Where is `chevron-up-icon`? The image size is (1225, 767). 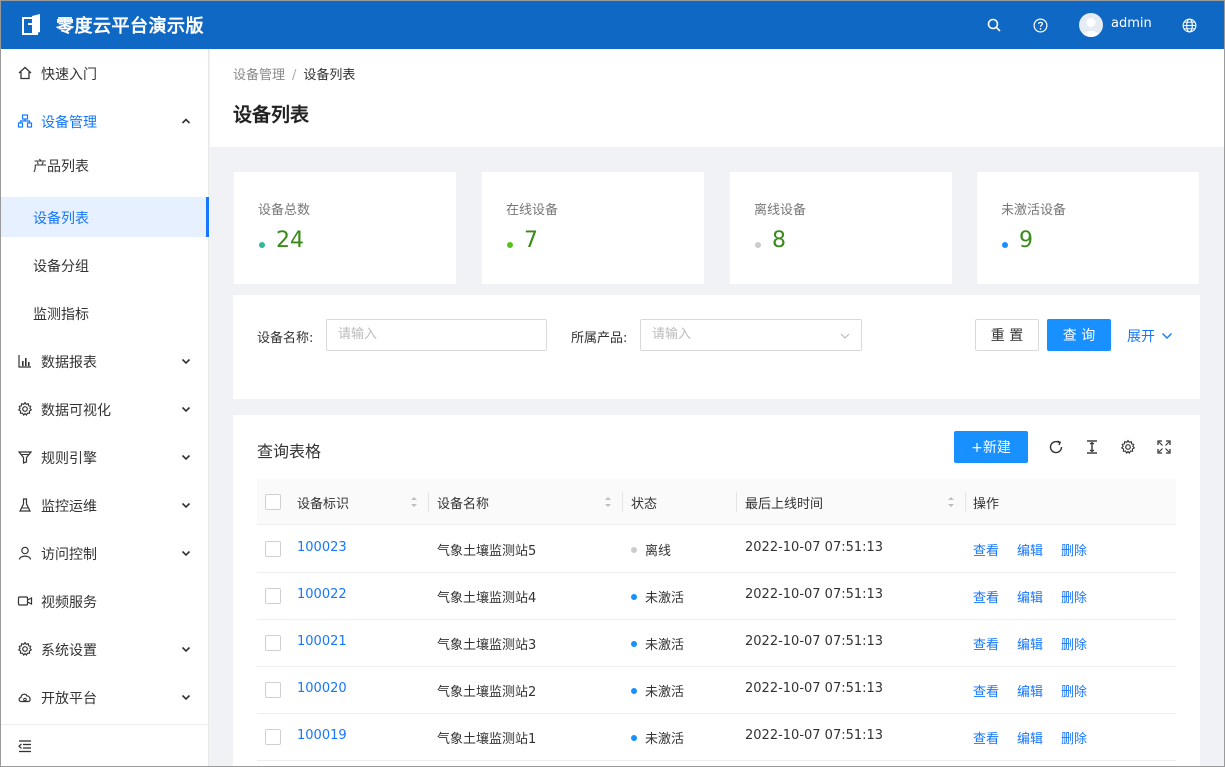
chevron-up-icon is located at coordinates (186, 121).